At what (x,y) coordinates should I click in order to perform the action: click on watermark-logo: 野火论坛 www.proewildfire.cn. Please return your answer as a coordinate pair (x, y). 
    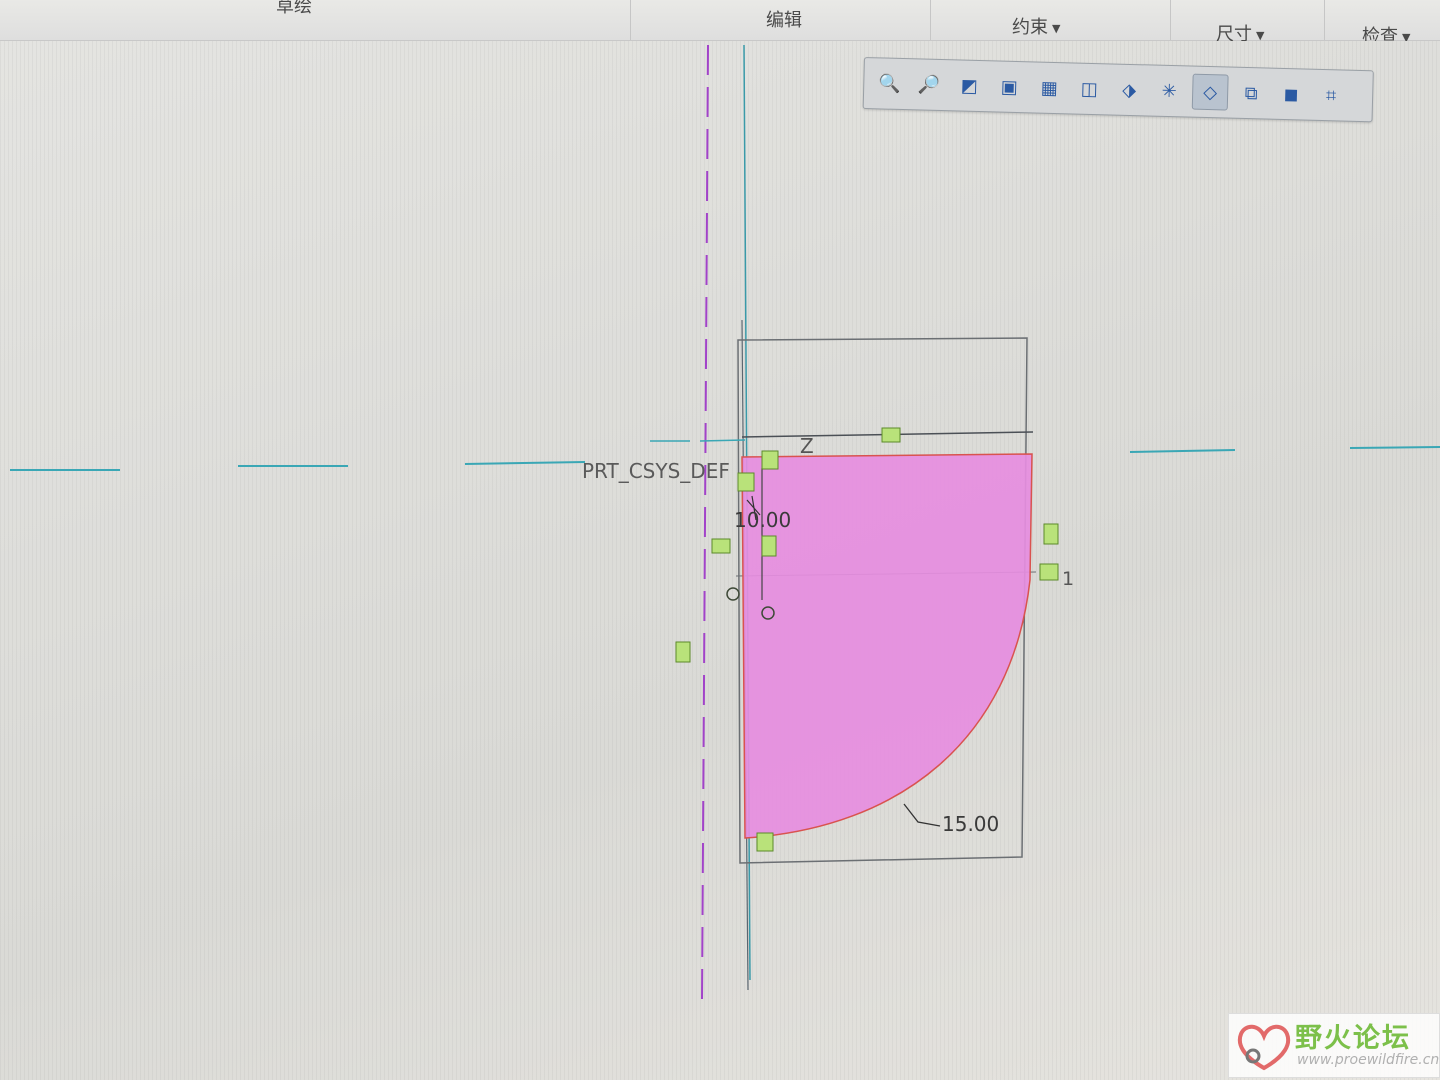
    Looking at the image, I should click on (1334, 1045).